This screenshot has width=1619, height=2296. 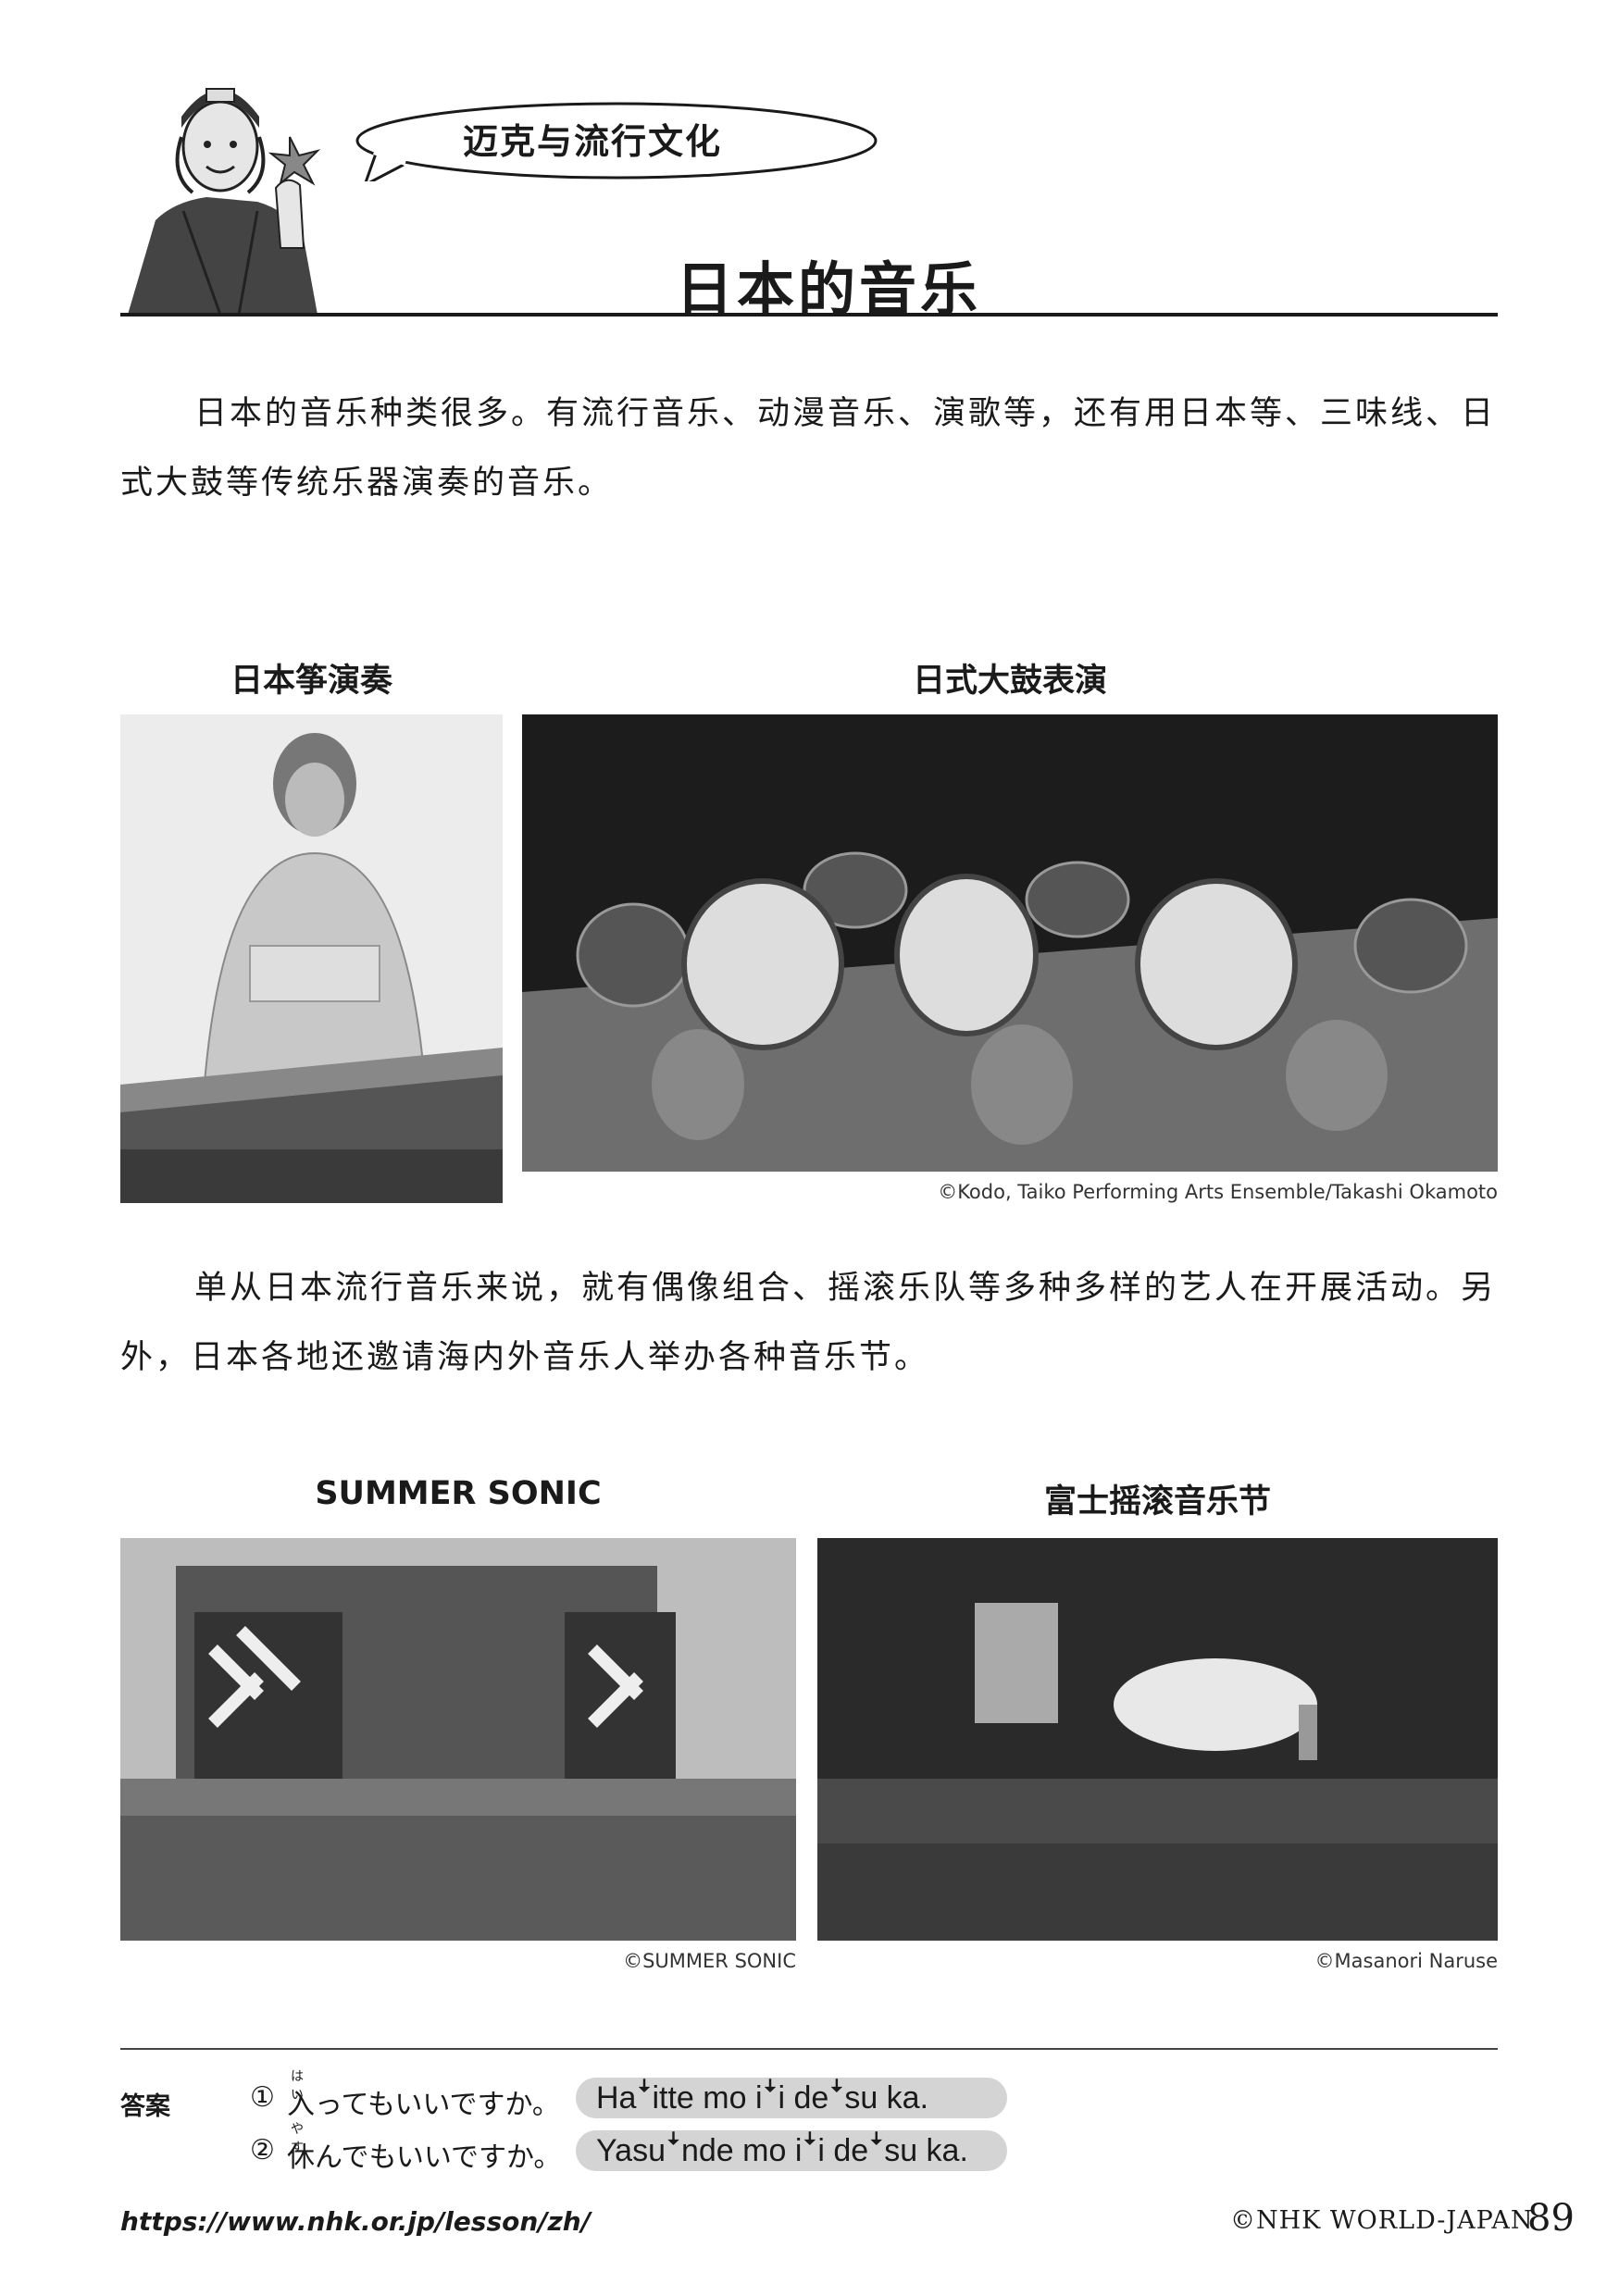 What do you see at coordinates (262, 2150) in the screenshot?
I see `answer-2-number: ②` at bounding box center [262, 2150].